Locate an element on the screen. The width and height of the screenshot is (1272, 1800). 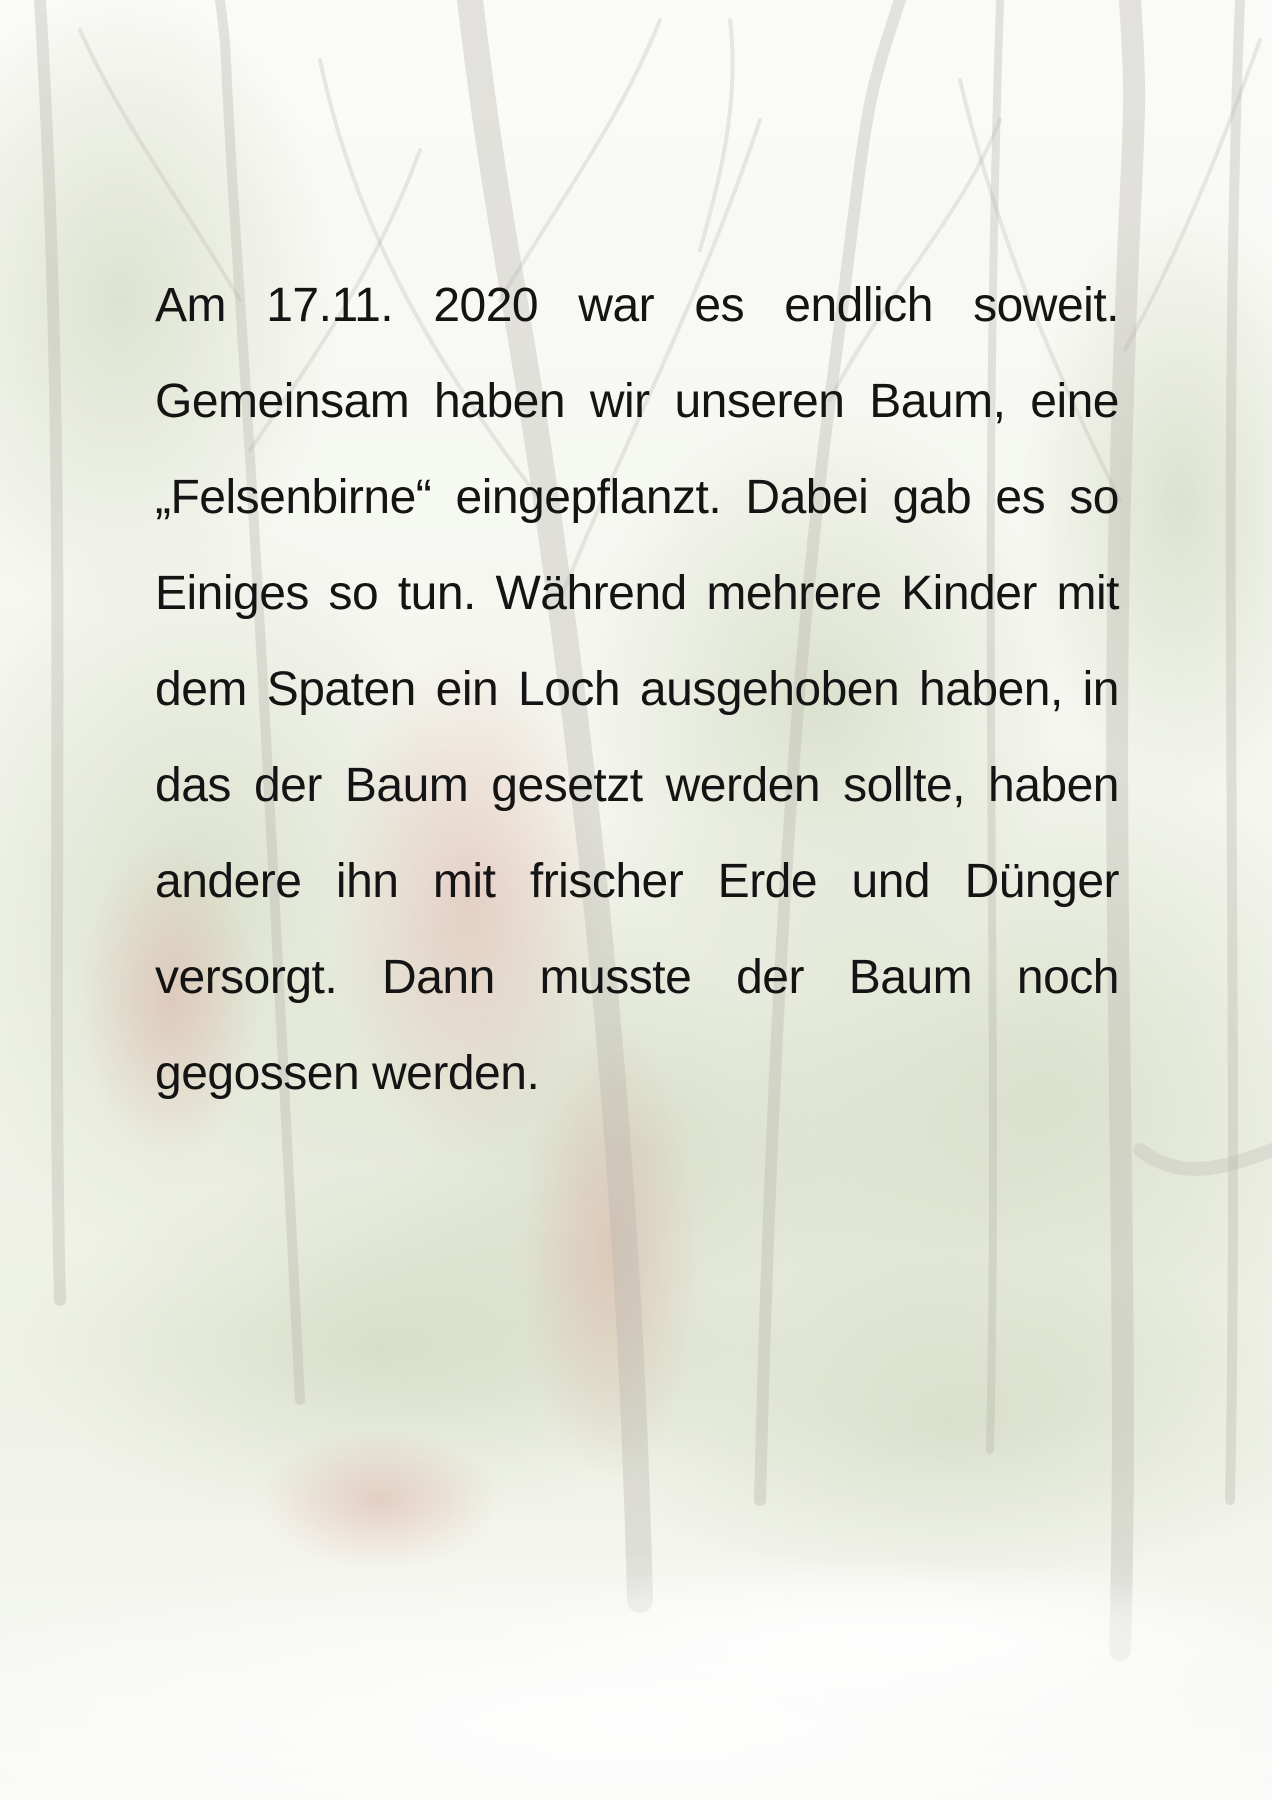
paragraph-line-8: versorgt. Dann musste der Baum noch is located at coordinates (637, 977).